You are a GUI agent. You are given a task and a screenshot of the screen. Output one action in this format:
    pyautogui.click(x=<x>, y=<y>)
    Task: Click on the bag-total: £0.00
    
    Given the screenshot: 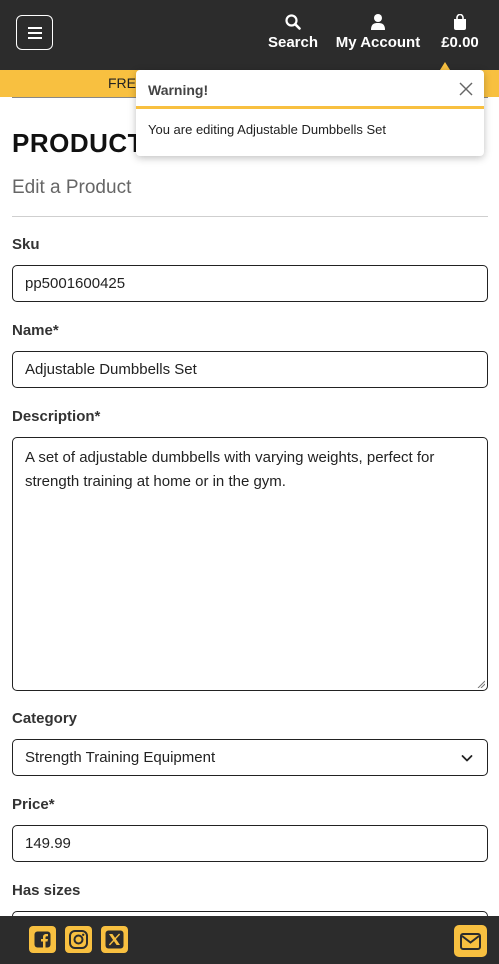 What is the action you would take?
    pyautogui.click(x=460, y=42)
    